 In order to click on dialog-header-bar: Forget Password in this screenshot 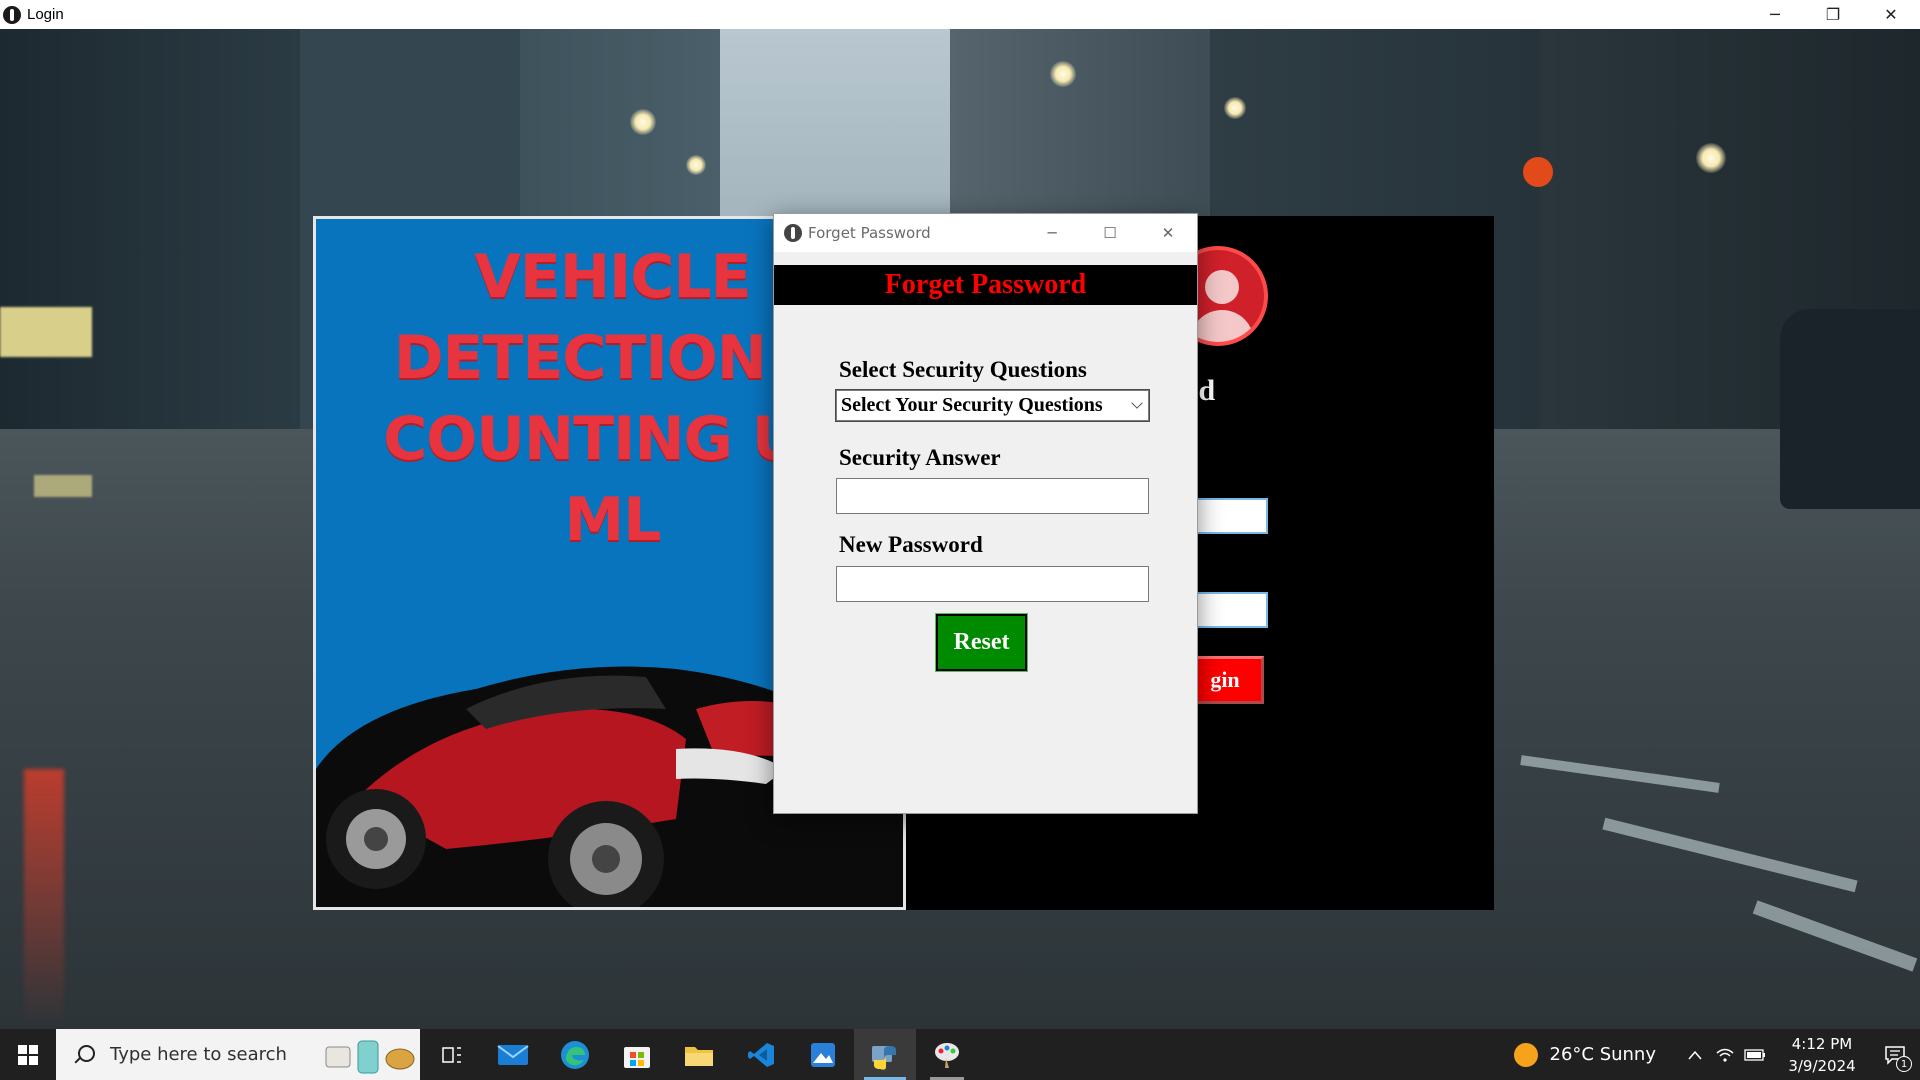, I will do `click(985, 285)`.